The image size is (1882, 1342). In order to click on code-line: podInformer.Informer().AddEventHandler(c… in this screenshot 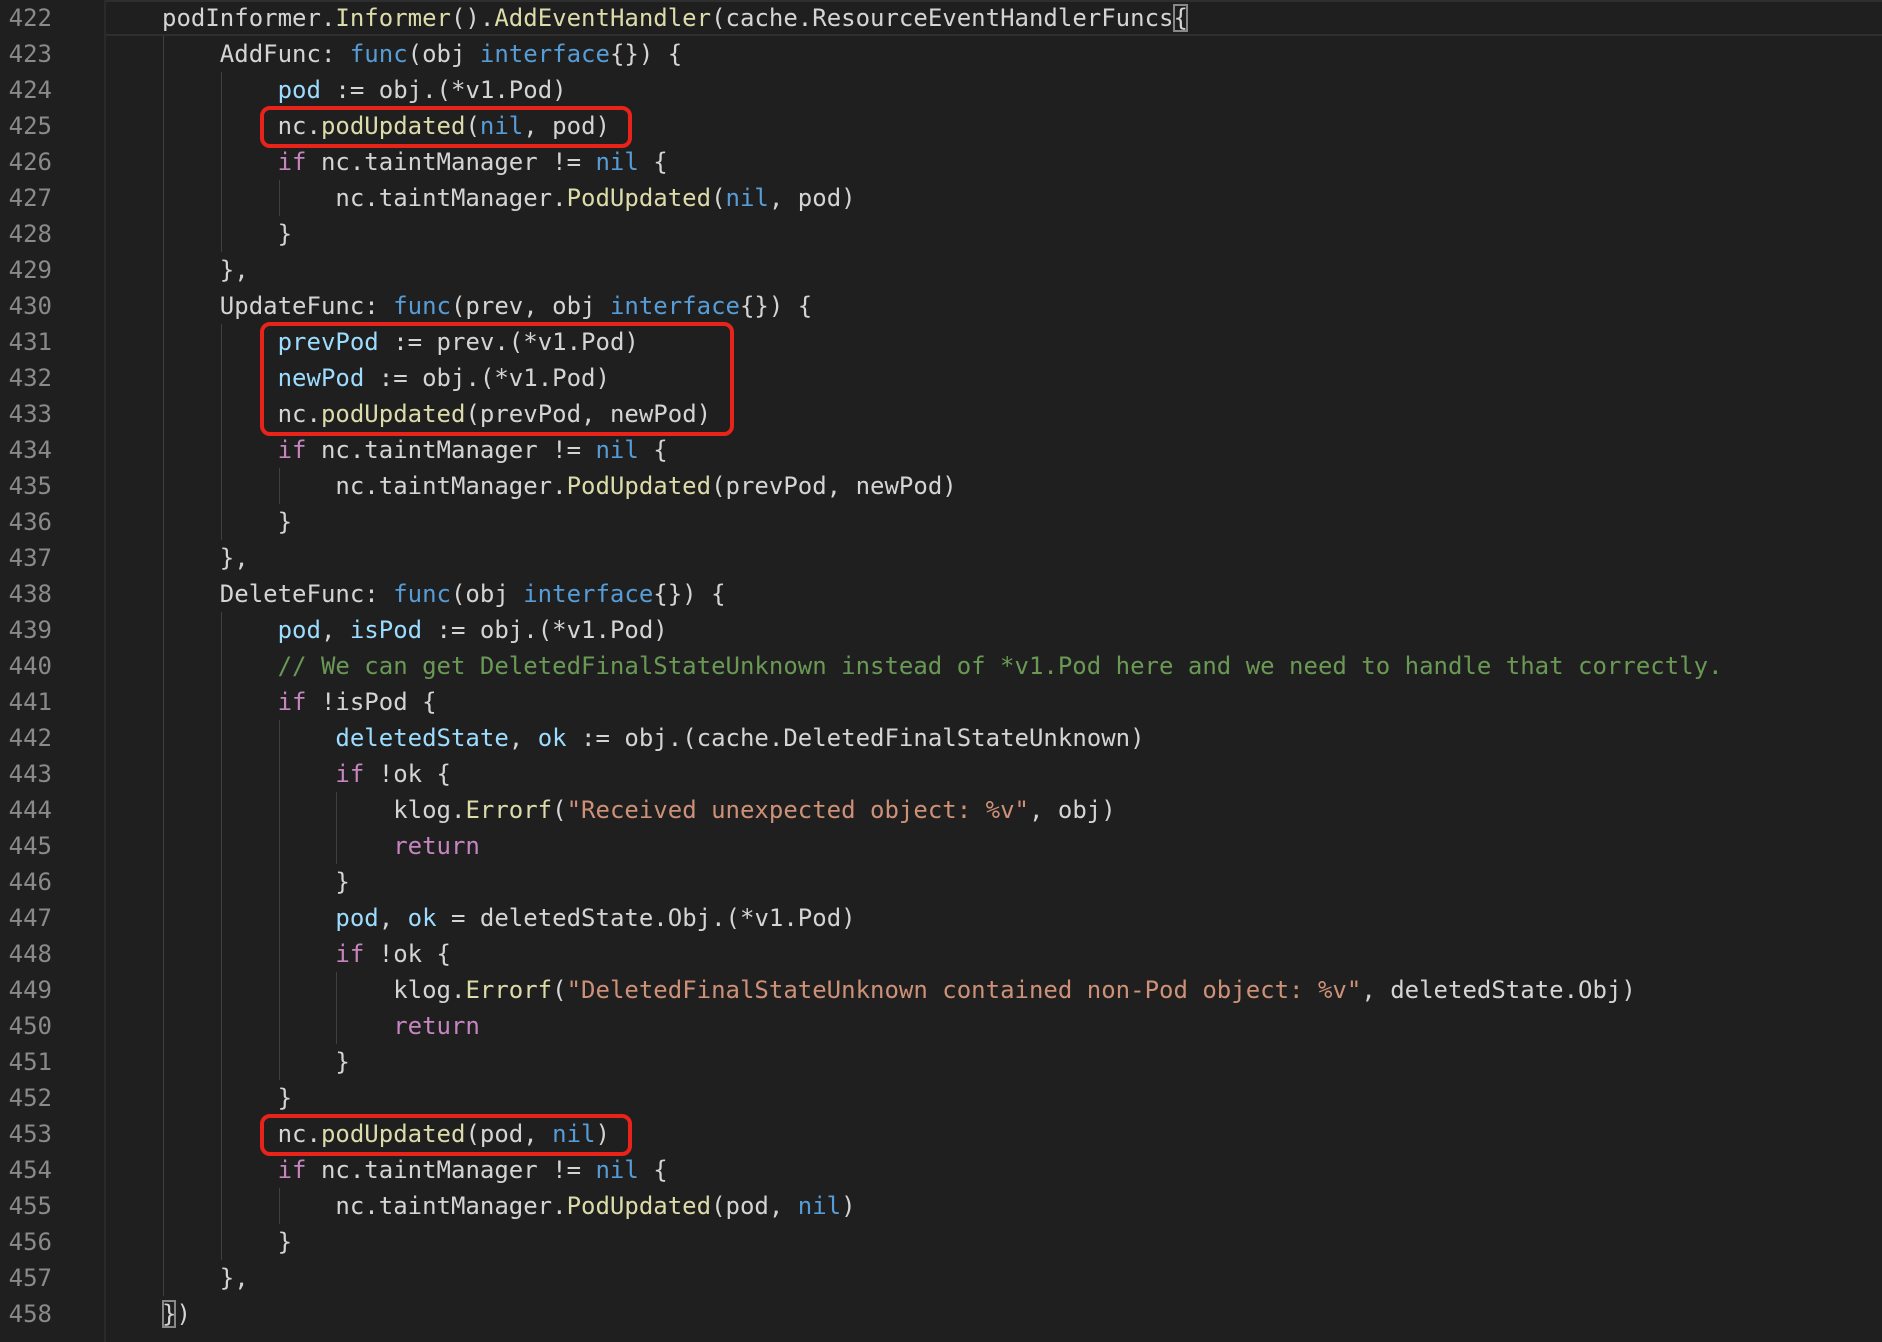, I will do `click(675, 18)`.